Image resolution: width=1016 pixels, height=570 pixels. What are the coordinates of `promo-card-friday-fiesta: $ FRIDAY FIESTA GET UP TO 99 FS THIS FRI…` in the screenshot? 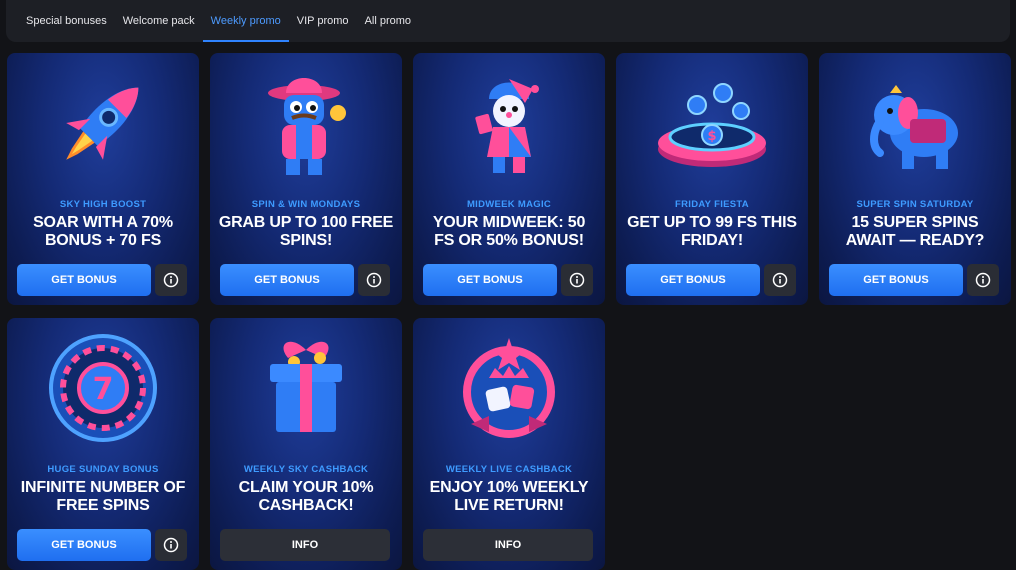 It's located at (712, 179).